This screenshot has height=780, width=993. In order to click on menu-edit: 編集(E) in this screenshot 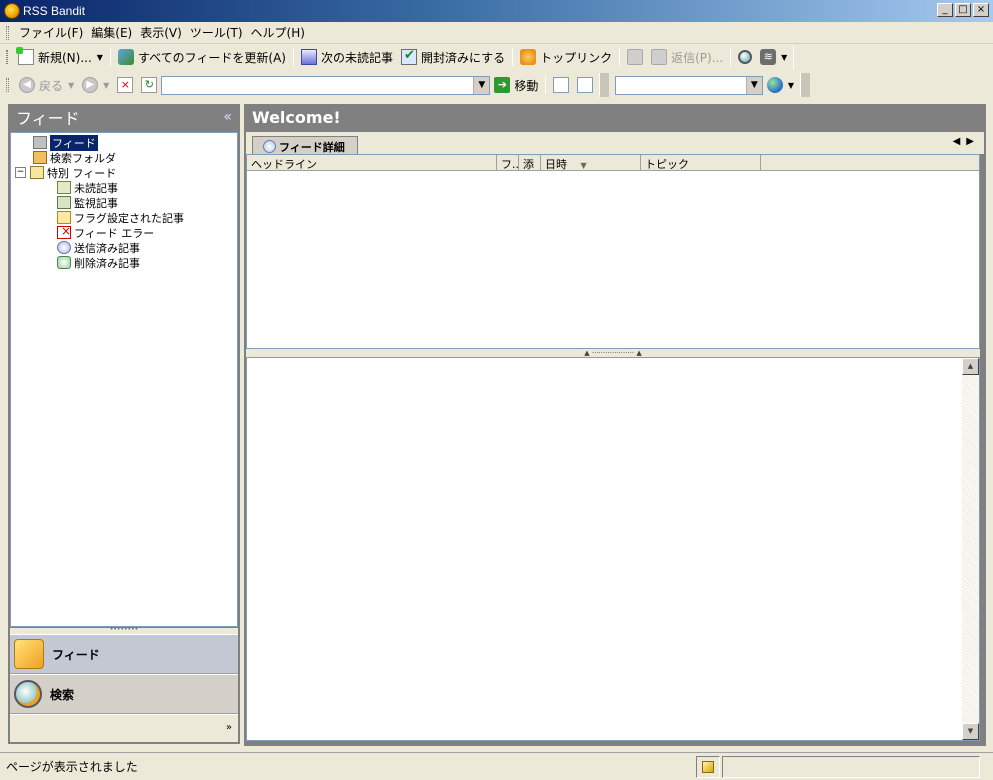, I will do `click(111, 32)`.